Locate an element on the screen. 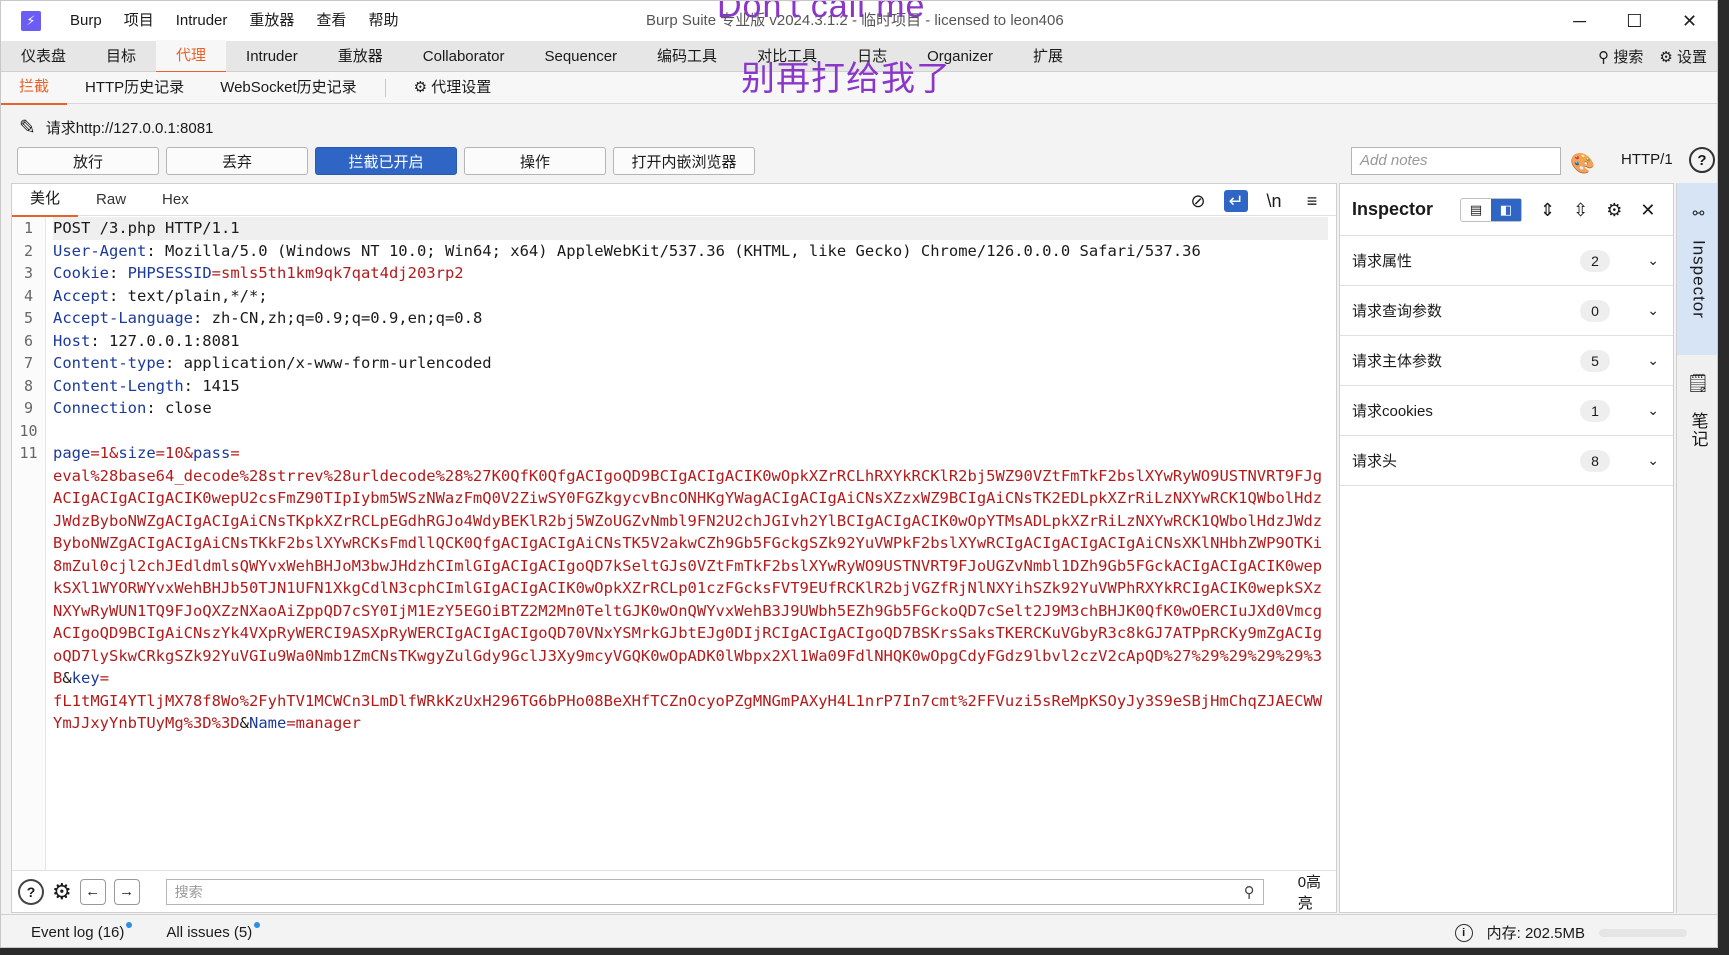 This screenshot has height=955, width=1729. inspector-row-cookies: 请求cookies 1 ⌄ is located at coordinates (1506, 411).